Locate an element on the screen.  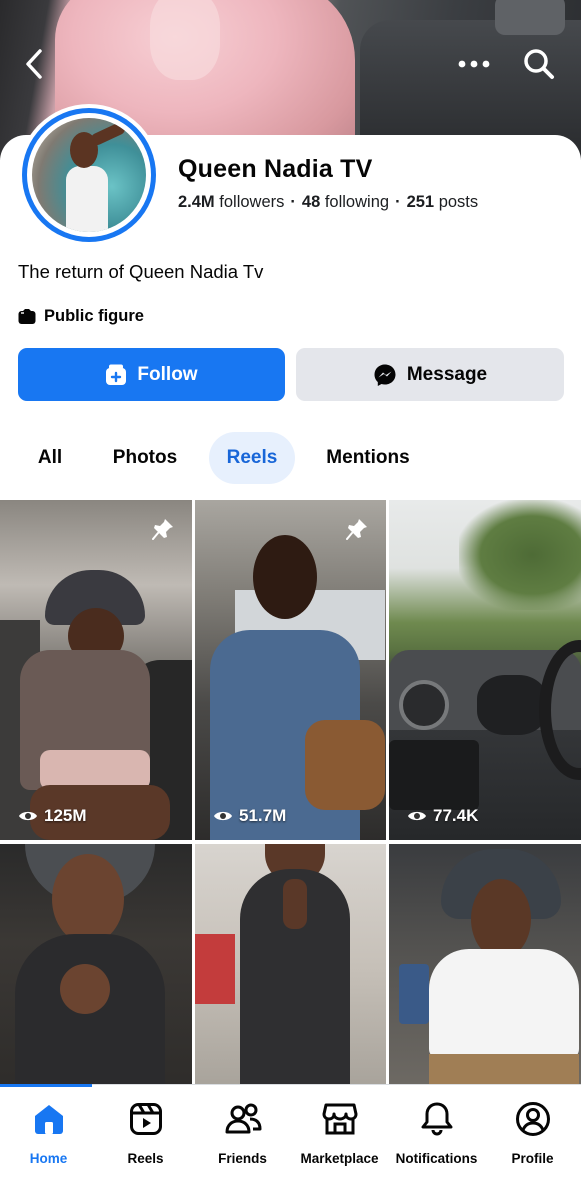
profile-tabs: All Photos Reels Mentions is located at coordinates (290, 458).